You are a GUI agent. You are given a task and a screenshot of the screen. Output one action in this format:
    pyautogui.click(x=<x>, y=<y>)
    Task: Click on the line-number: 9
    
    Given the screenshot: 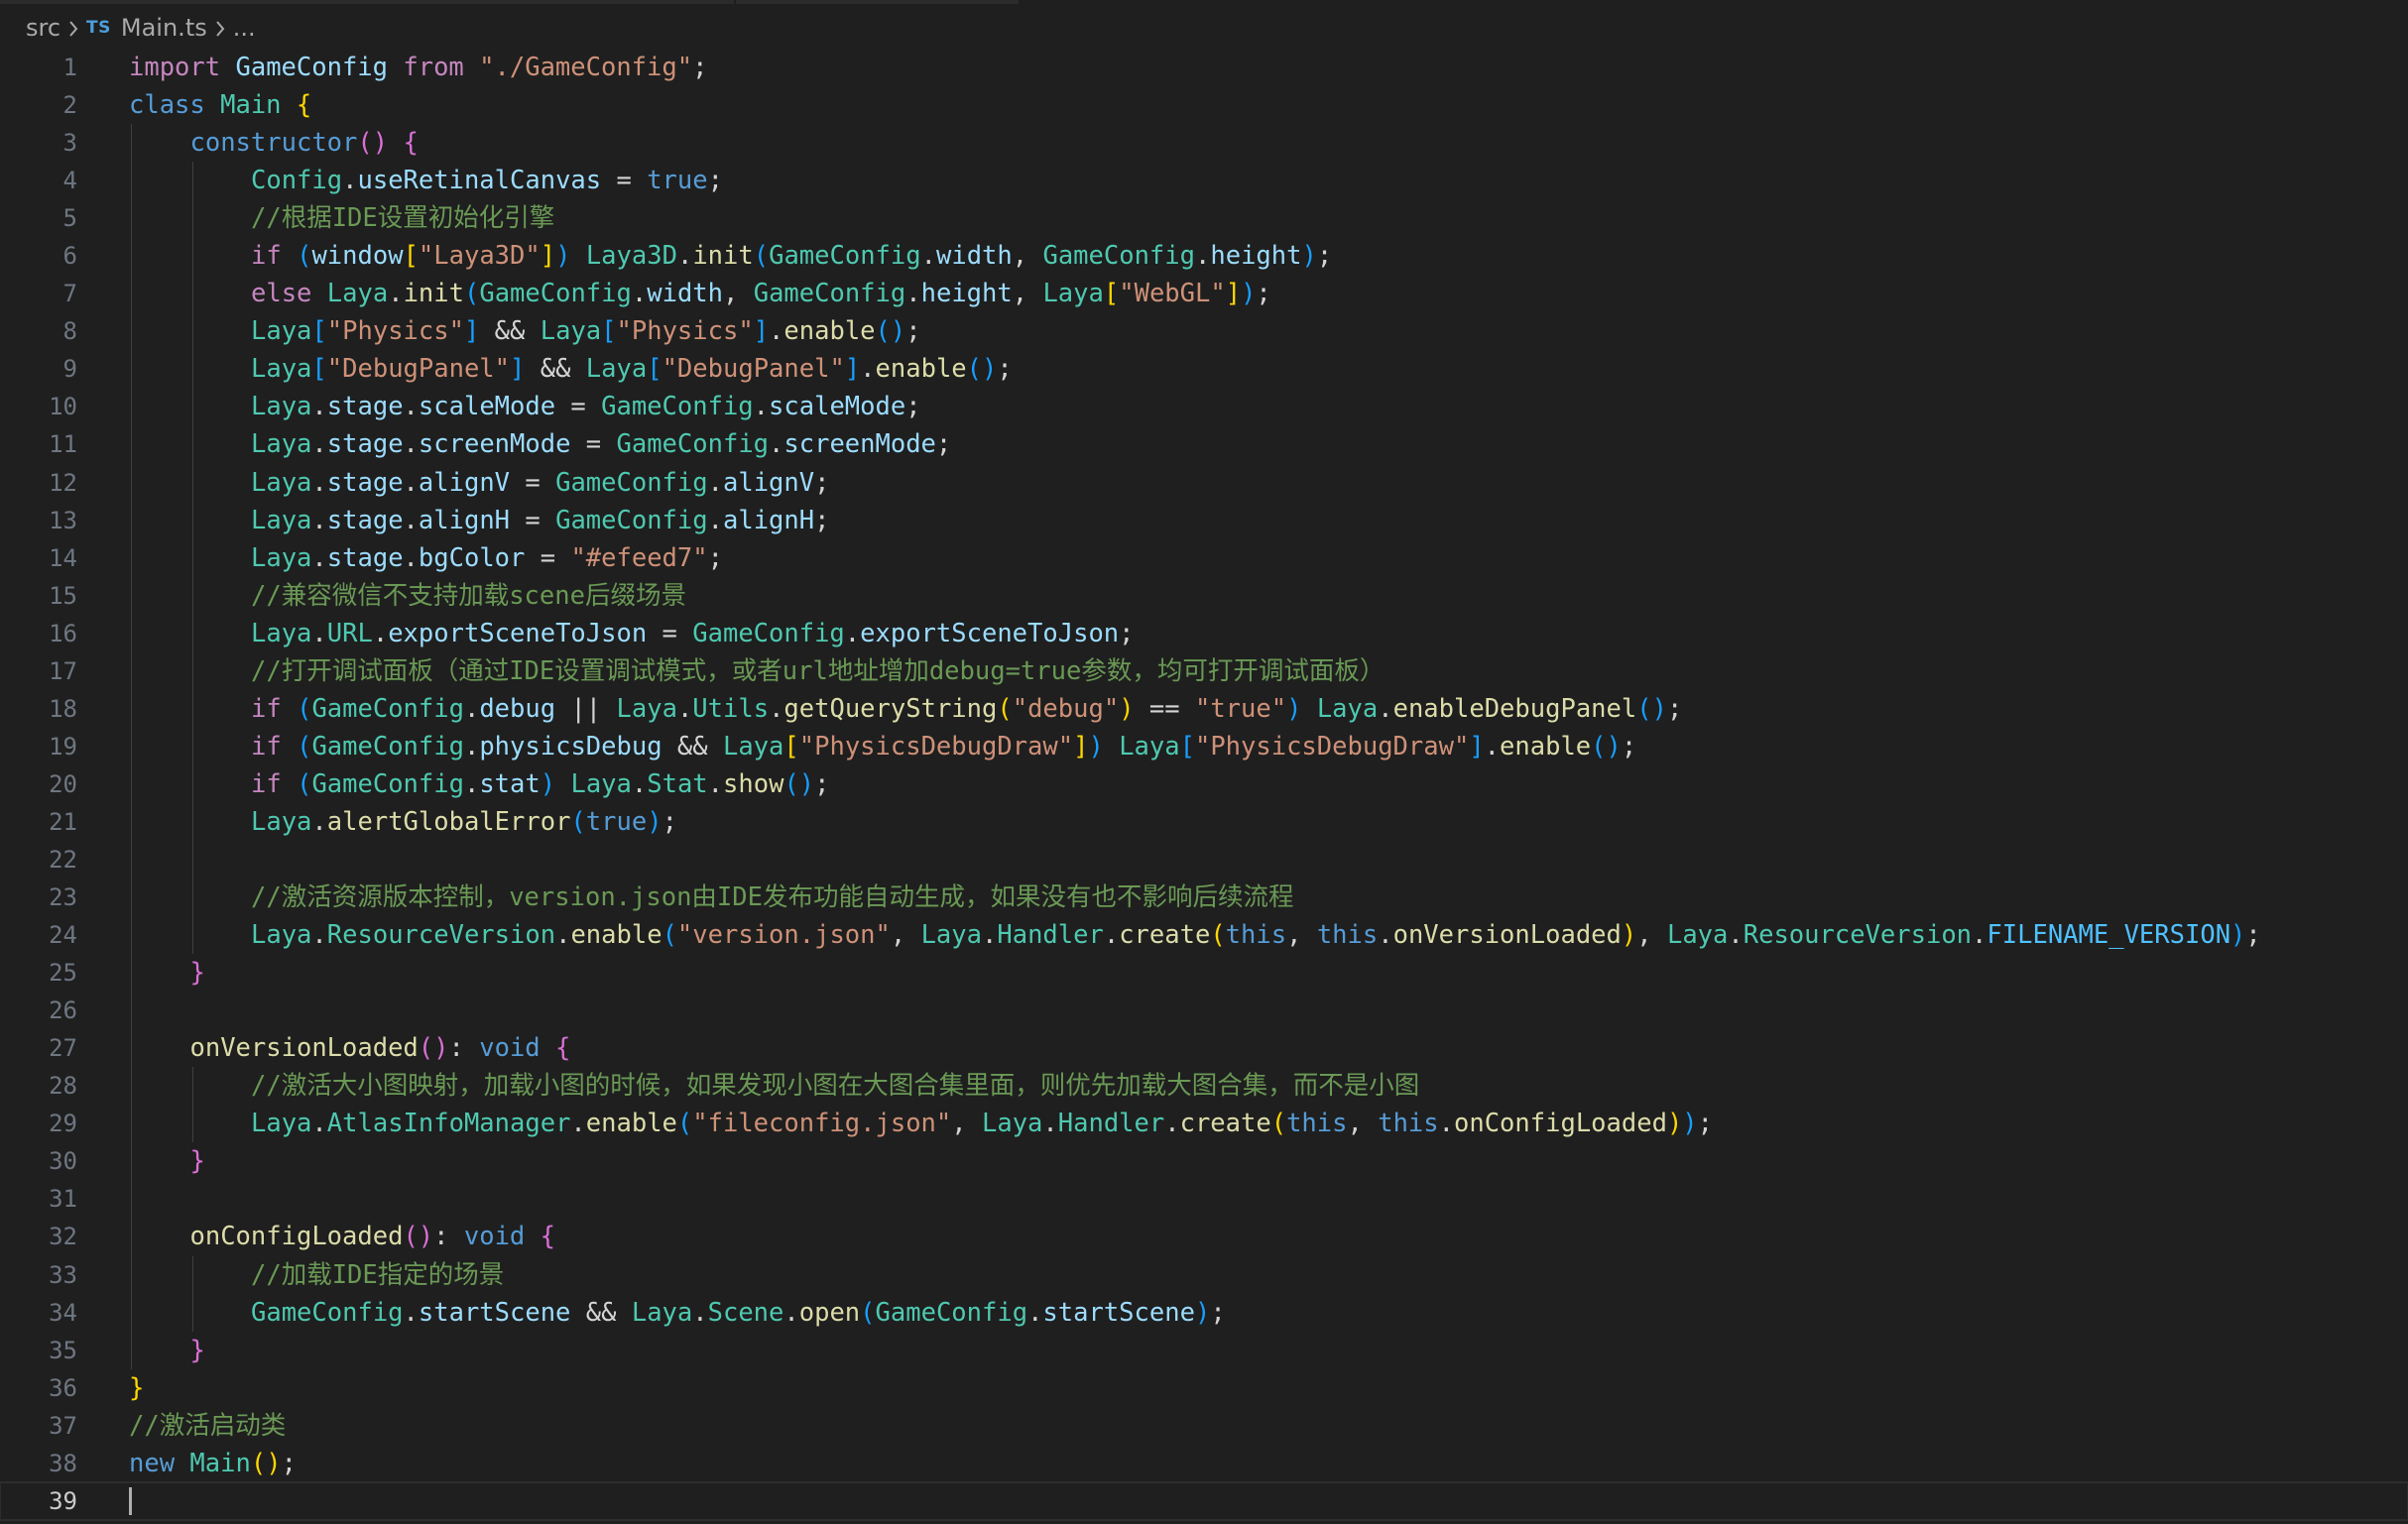 What is the action you would take?
    pyautogui.click(x=50, y=369)
    